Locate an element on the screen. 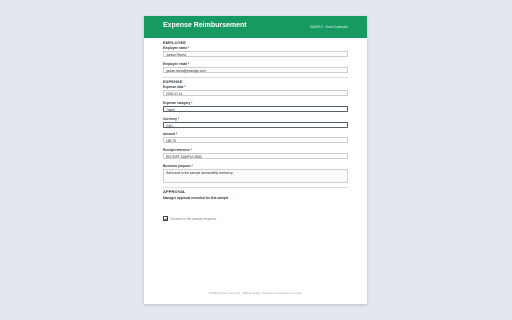 This screenshot has width=512, height=320. receipt-reference-label: Receipt reference * is located at coordinates (177, 150).